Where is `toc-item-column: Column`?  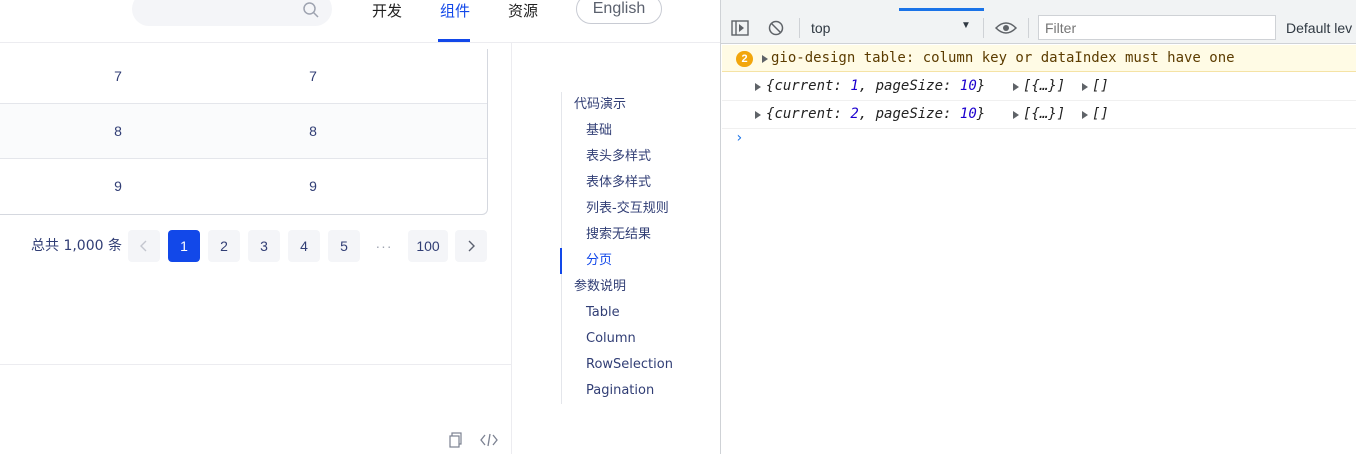 toc-item-column: Column is located at coordinates (611, 339).